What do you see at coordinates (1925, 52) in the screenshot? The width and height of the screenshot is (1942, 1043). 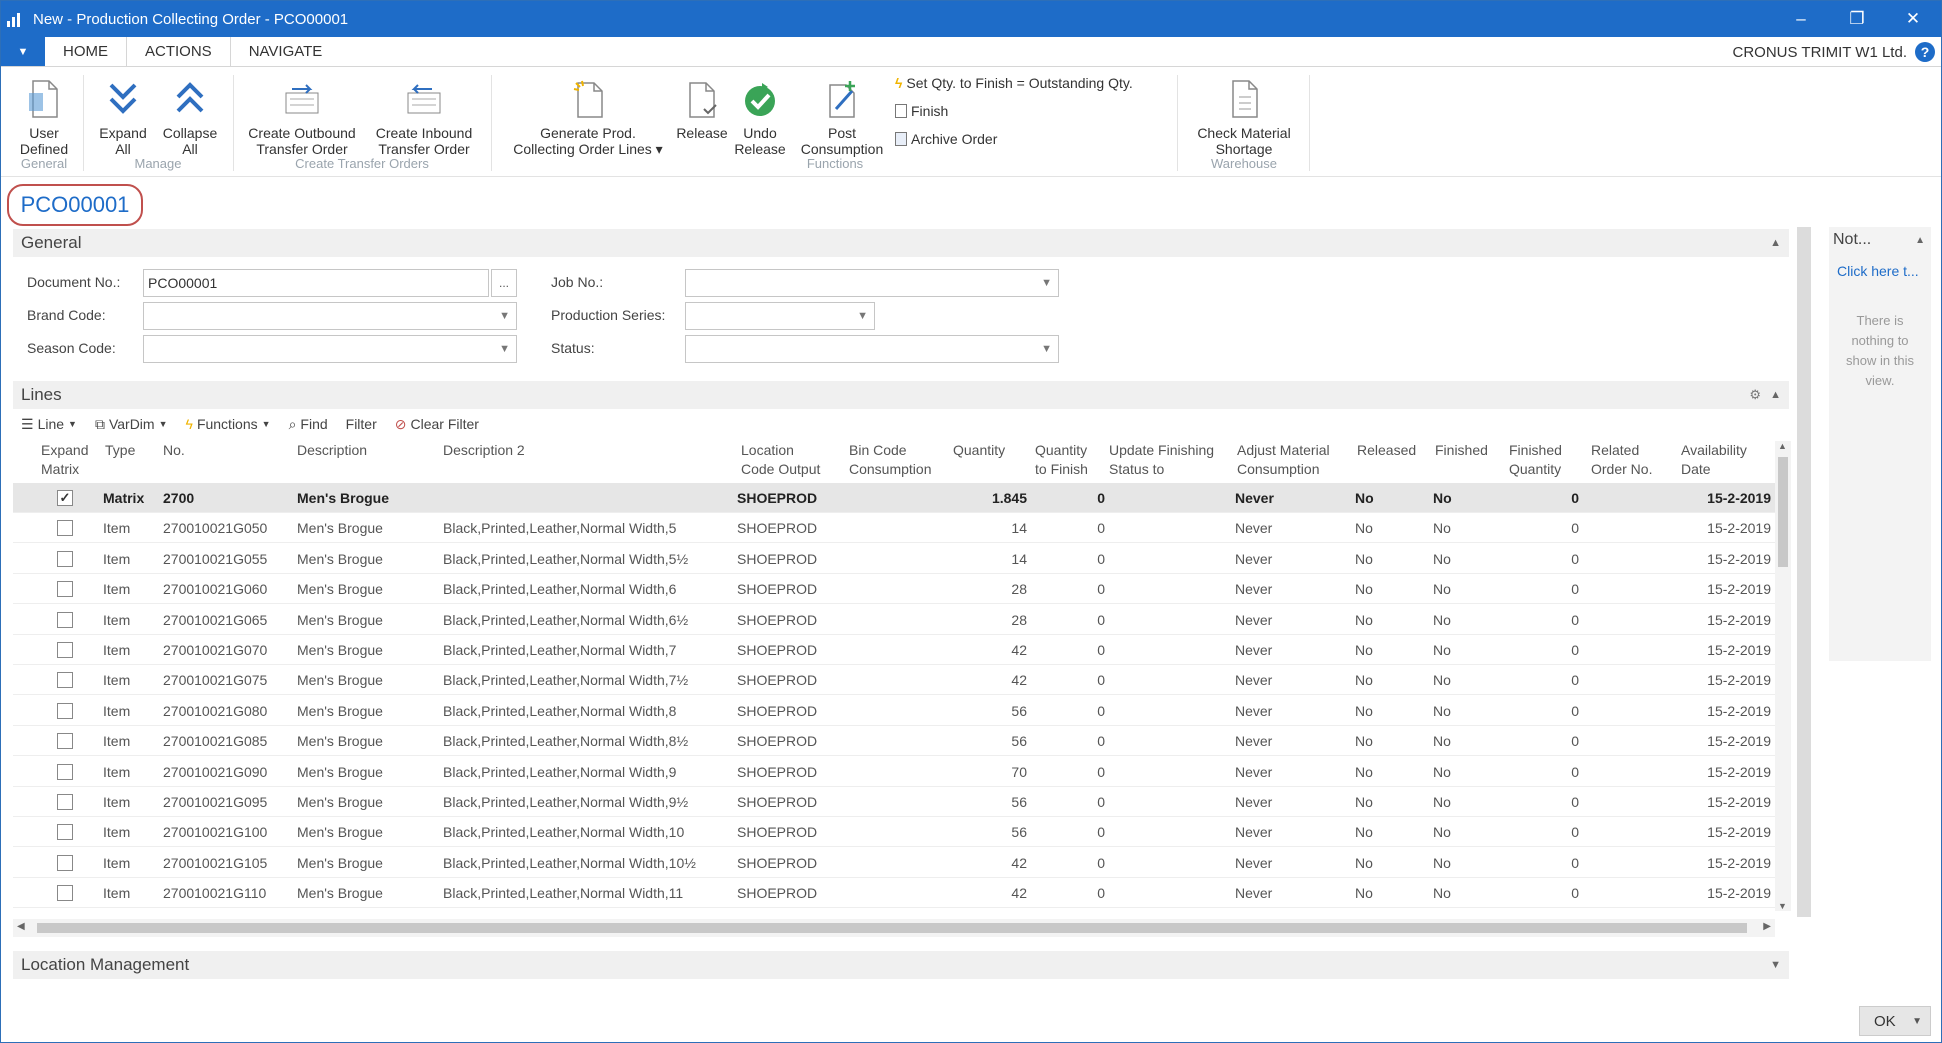 I see `help-circle-icon: ?` at bounding box center [1925, 52].